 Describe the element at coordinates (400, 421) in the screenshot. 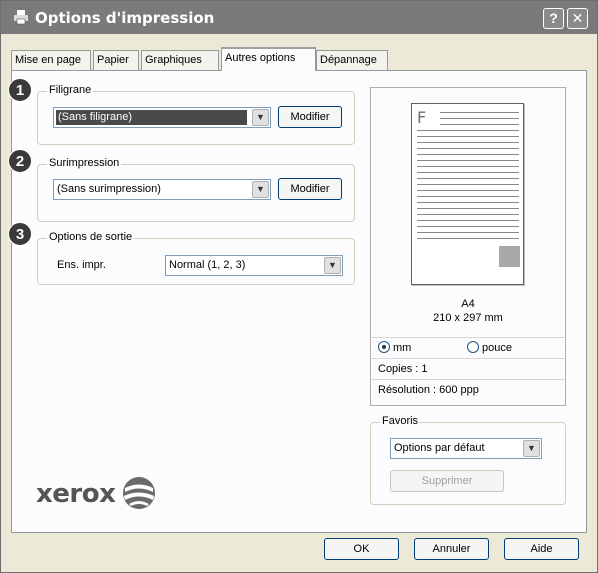

I see `favorites-legend: Favoris` at that location.